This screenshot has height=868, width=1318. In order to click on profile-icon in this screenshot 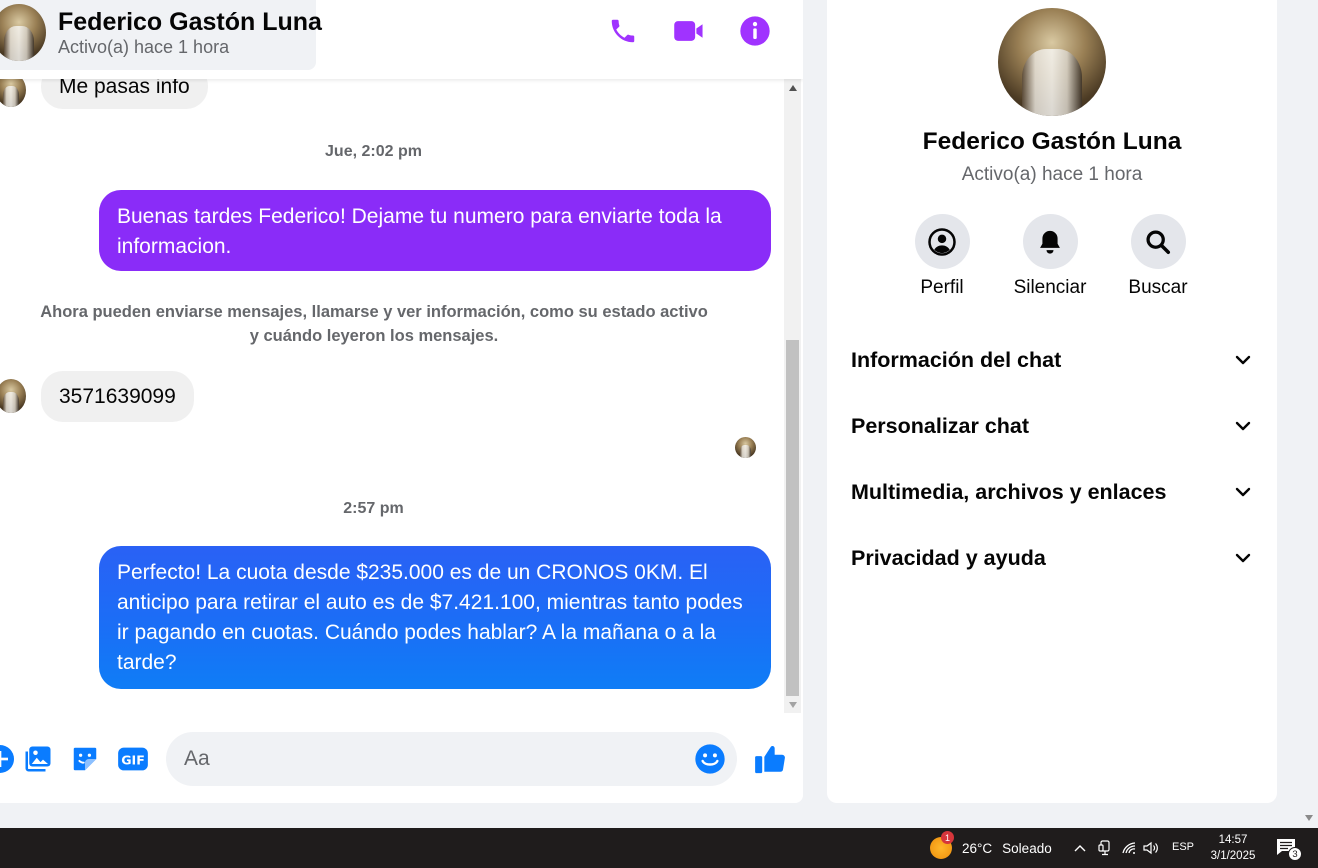, I will do `click(942, 241)`.